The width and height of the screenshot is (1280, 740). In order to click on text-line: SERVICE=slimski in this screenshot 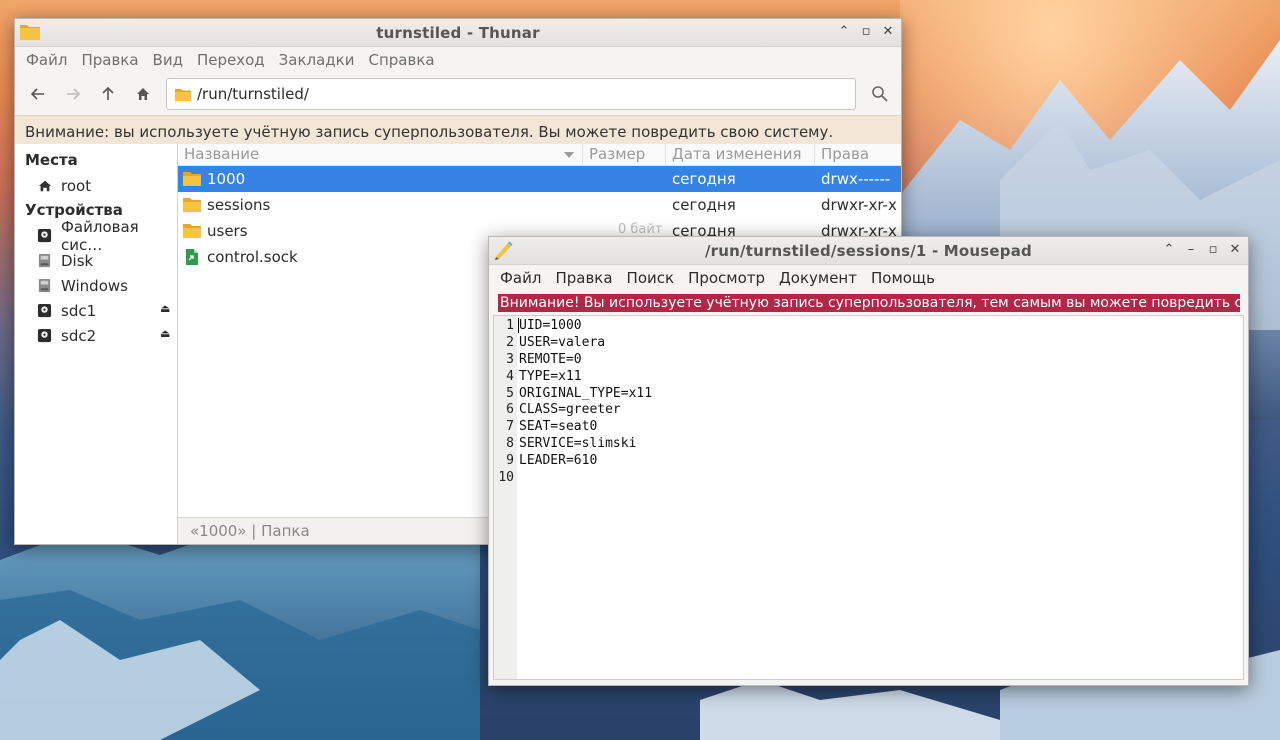, I will do `click(578, 444)`.